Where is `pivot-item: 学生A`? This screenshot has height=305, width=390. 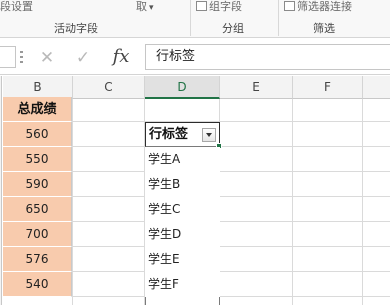
pivot-item: 学生A is located at coordinates (182, 159).